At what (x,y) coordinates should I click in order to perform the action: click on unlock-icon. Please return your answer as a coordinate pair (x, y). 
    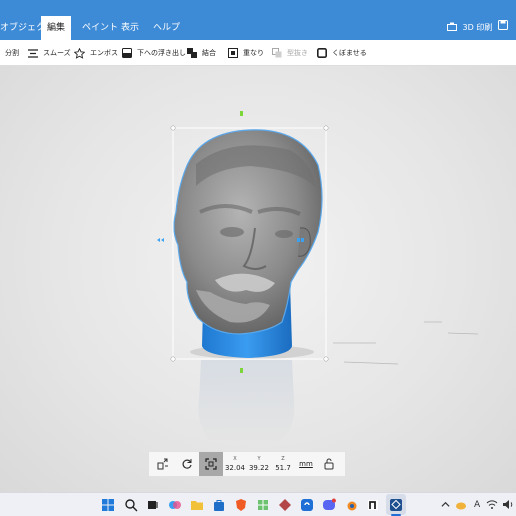
    Looking at the image, I should click on (329, 464).